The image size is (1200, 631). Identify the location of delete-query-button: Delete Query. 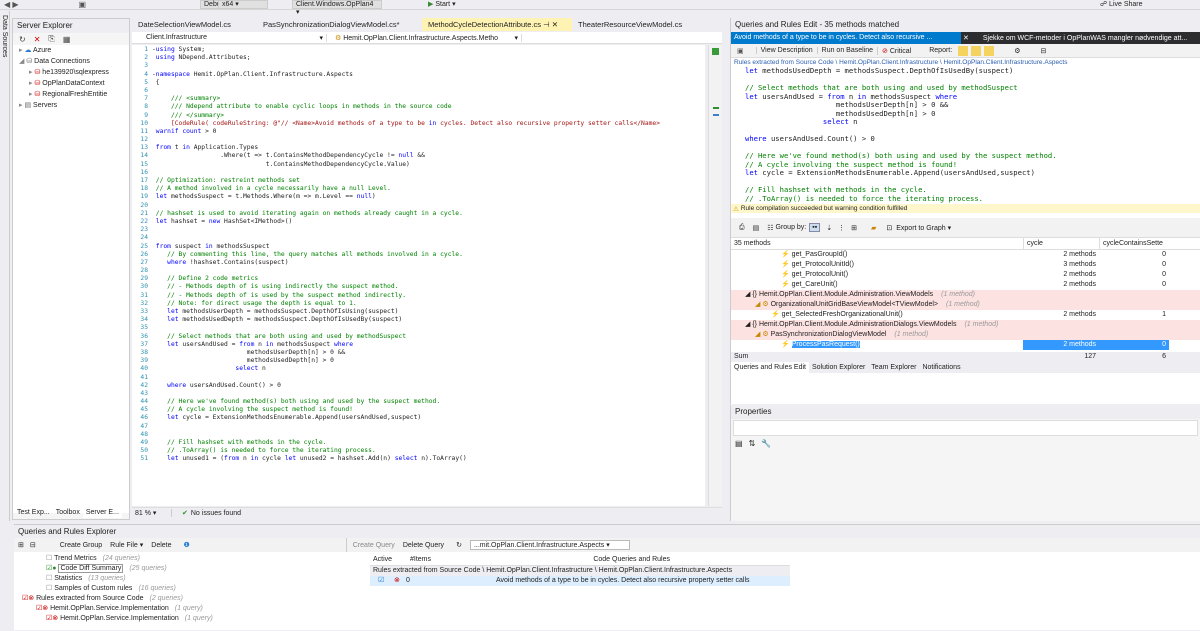
(423, 545).